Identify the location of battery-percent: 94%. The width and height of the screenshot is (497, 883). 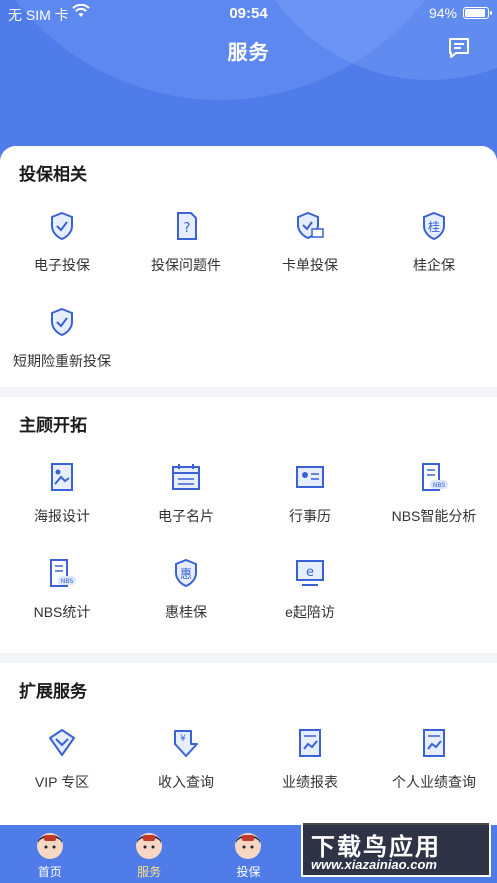
(442, 13).